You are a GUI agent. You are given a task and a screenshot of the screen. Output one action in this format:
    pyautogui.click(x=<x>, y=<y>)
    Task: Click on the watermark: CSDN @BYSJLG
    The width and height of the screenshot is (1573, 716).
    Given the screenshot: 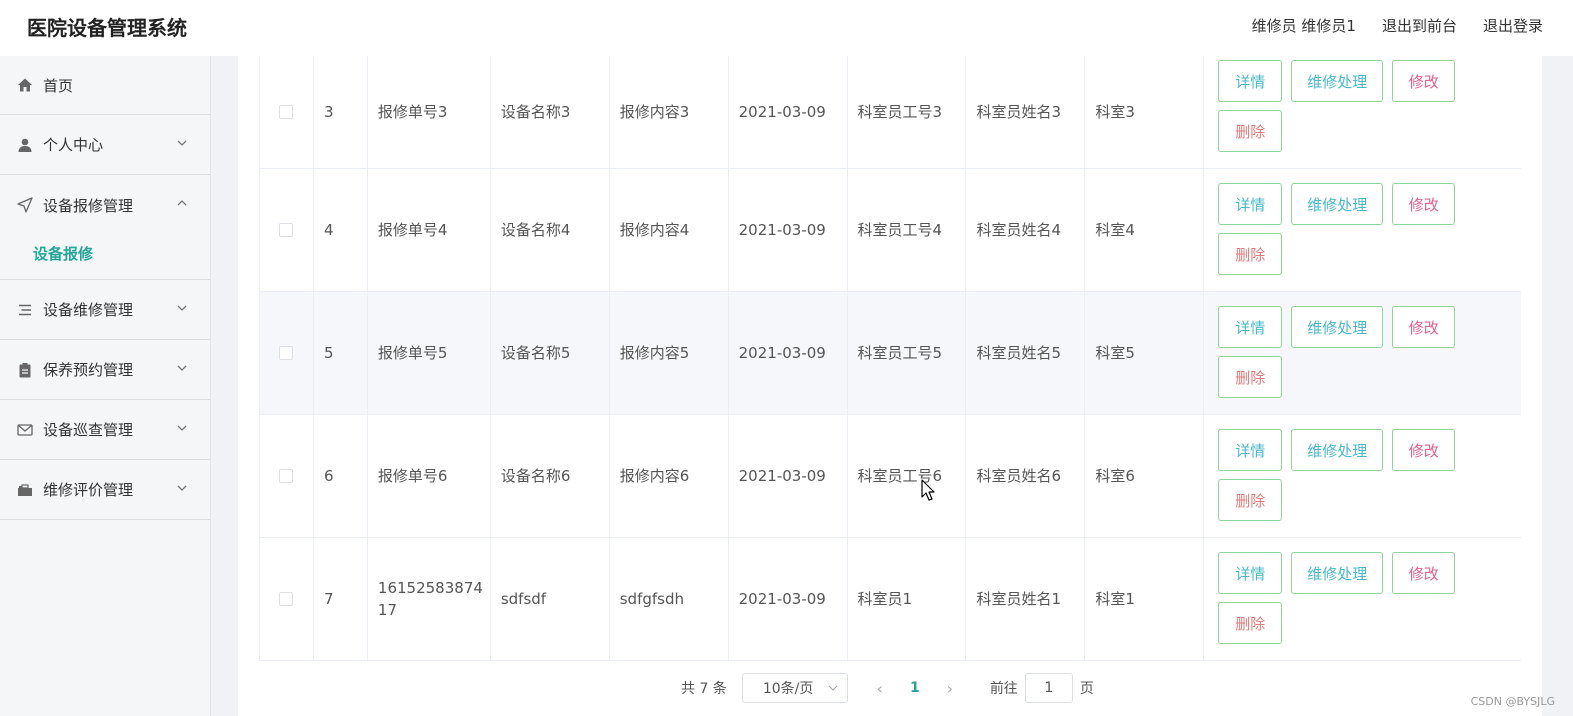 What is the action you would take?
    pyautogui.click(x=1512, y=701)
    